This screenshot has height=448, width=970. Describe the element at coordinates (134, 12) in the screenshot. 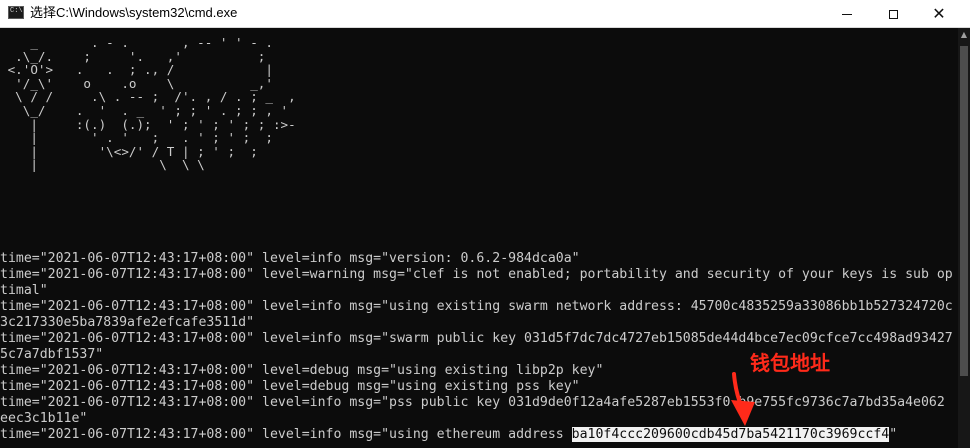

I see `window-title: 选择C:\Windows\system32\cmd.exe` at that location.